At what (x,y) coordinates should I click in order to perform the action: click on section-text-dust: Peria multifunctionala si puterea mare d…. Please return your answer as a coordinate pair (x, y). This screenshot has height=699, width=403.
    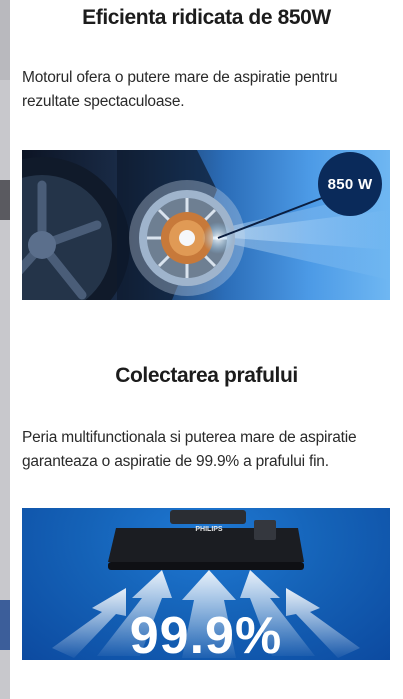
    Looking at the image, I should click on (189, 449).